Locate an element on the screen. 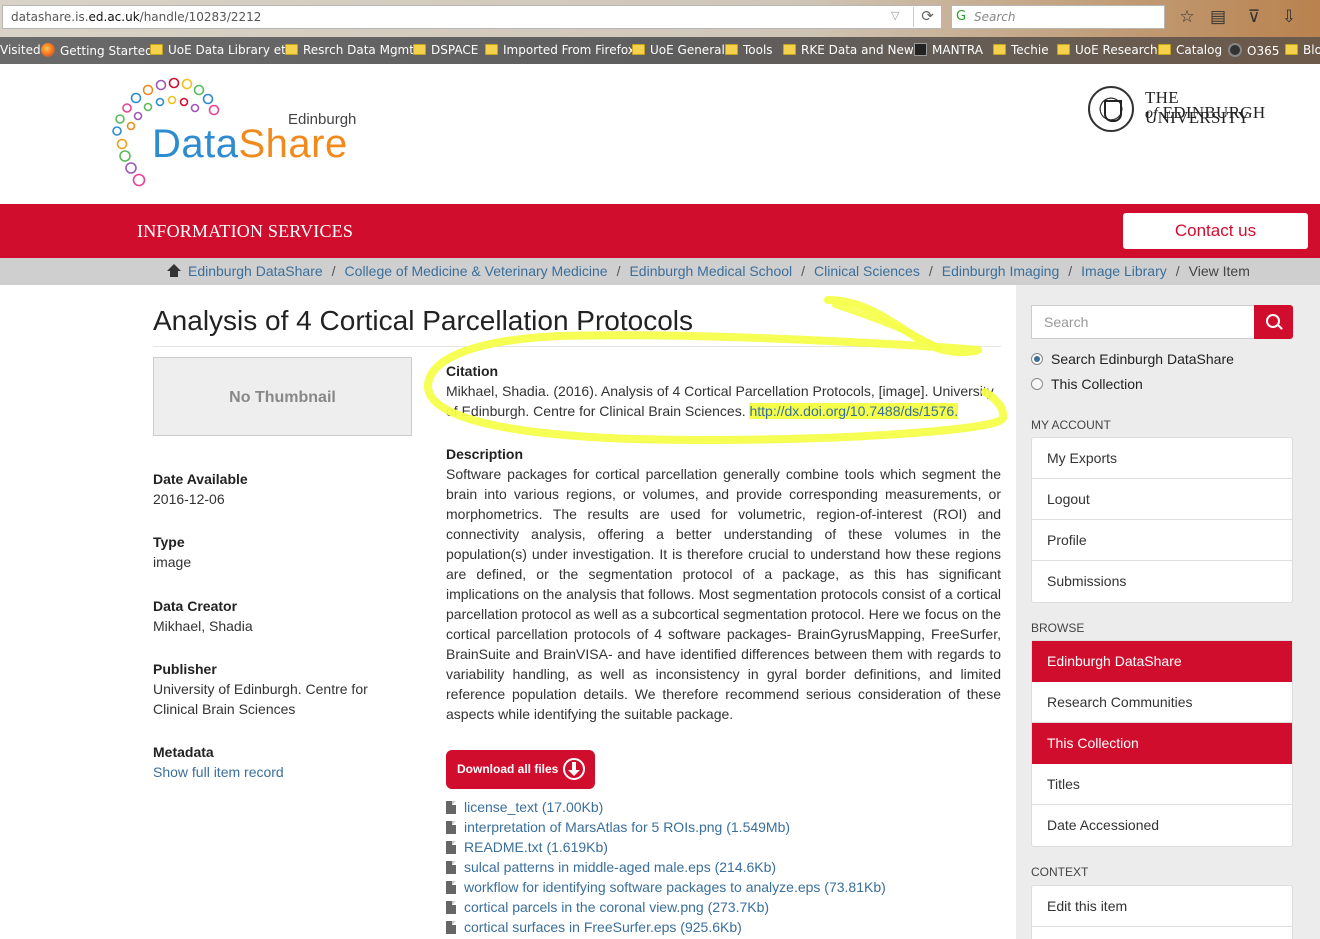 This screenshot has height=939, width=1320. header-bar: INFORMATION SERVICES Contact us is located at coordinates (660, 231).